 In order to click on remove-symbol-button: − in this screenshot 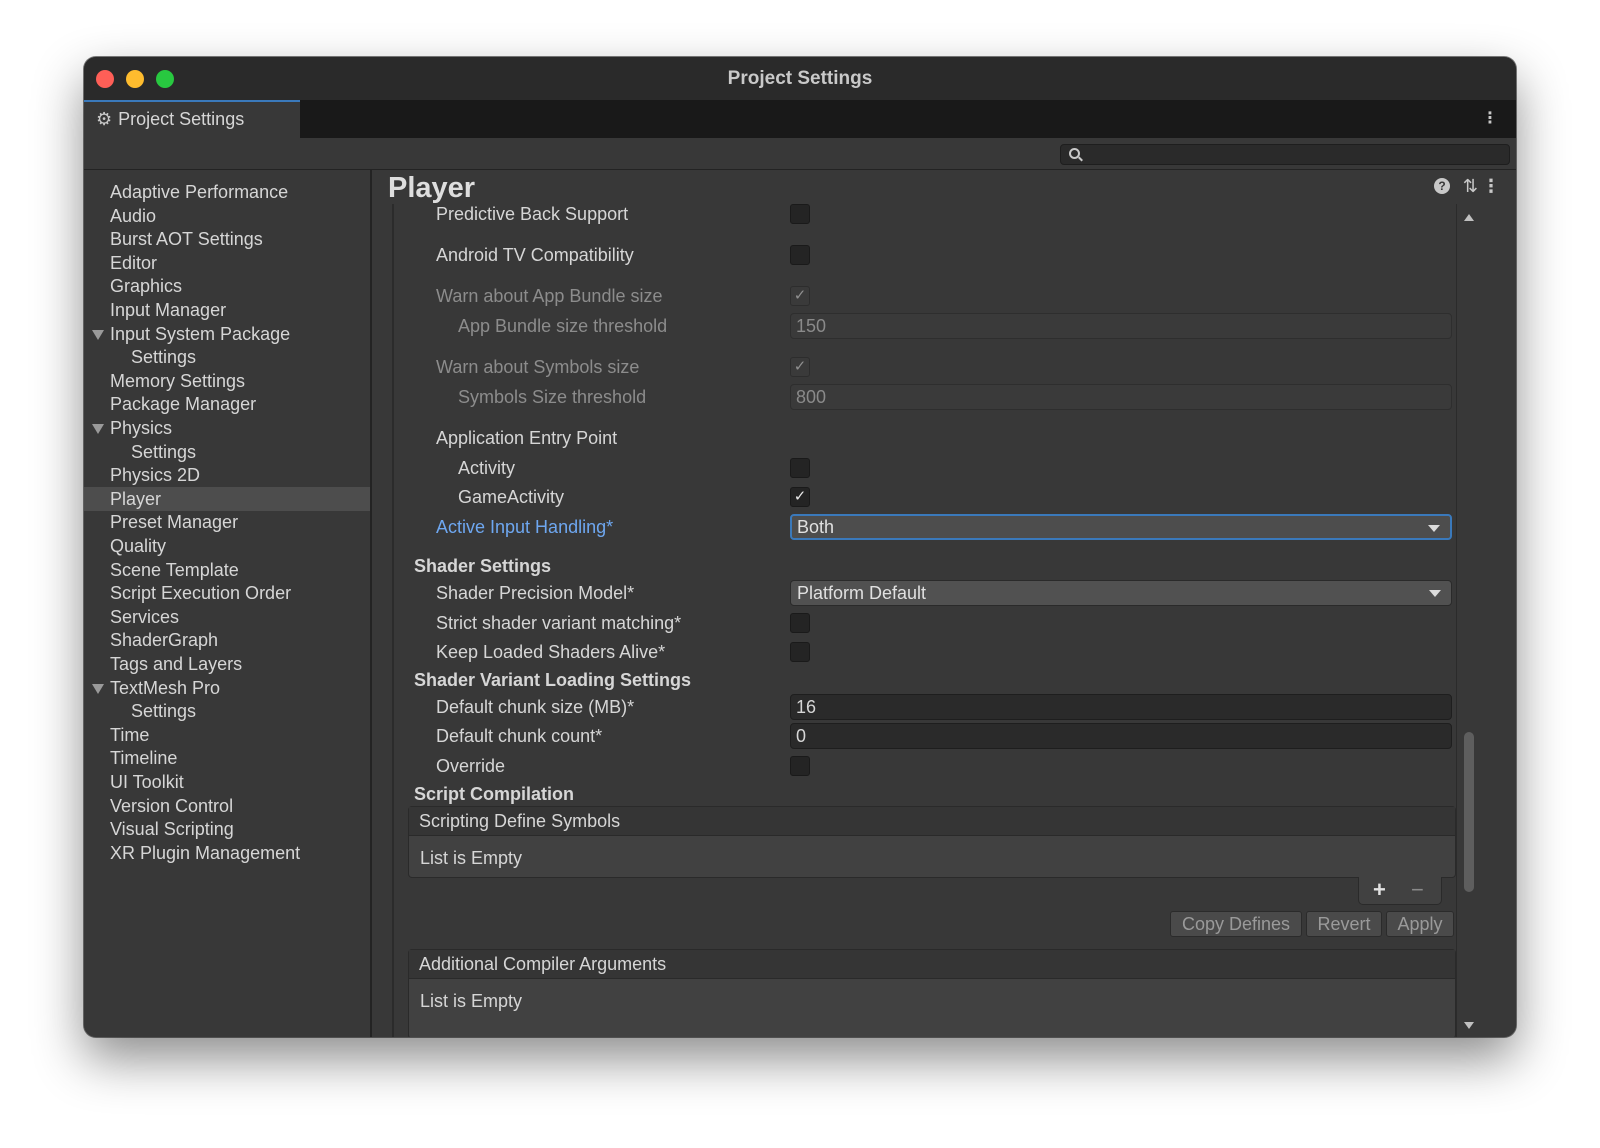, I will do `click(1417, 890)`.